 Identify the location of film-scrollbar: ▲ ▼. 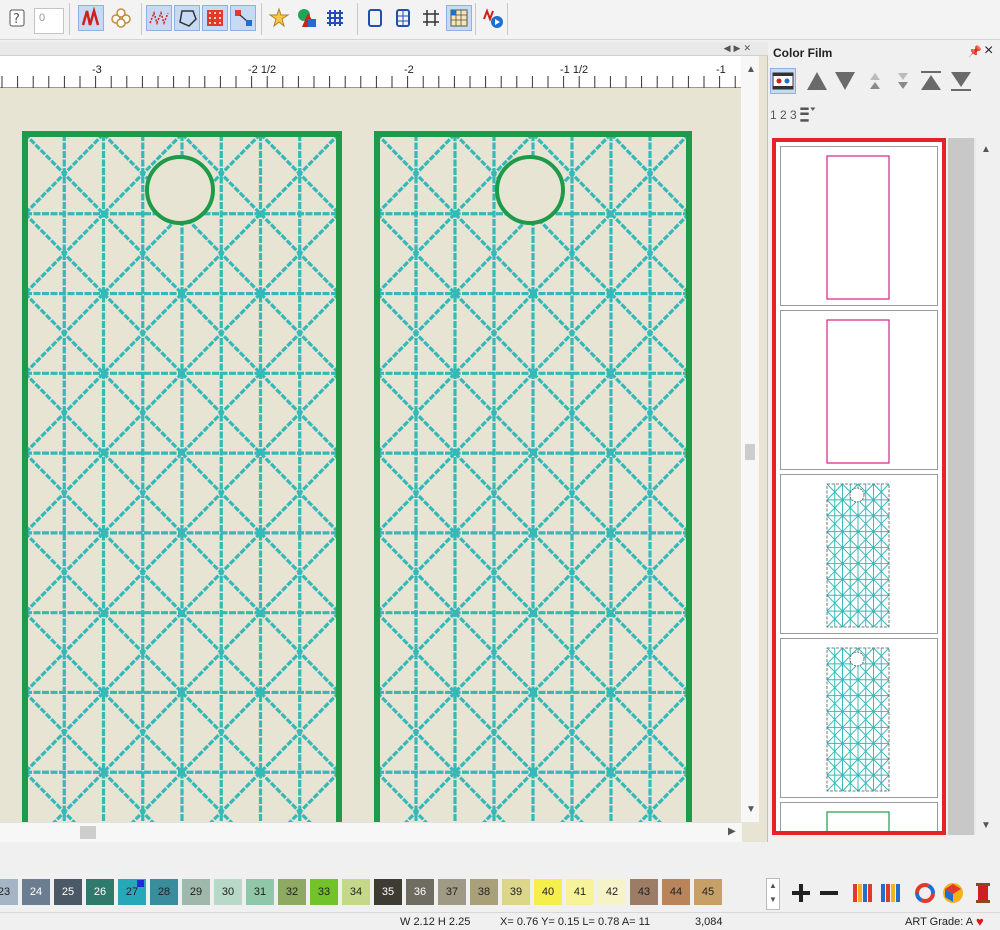
(971, 486).